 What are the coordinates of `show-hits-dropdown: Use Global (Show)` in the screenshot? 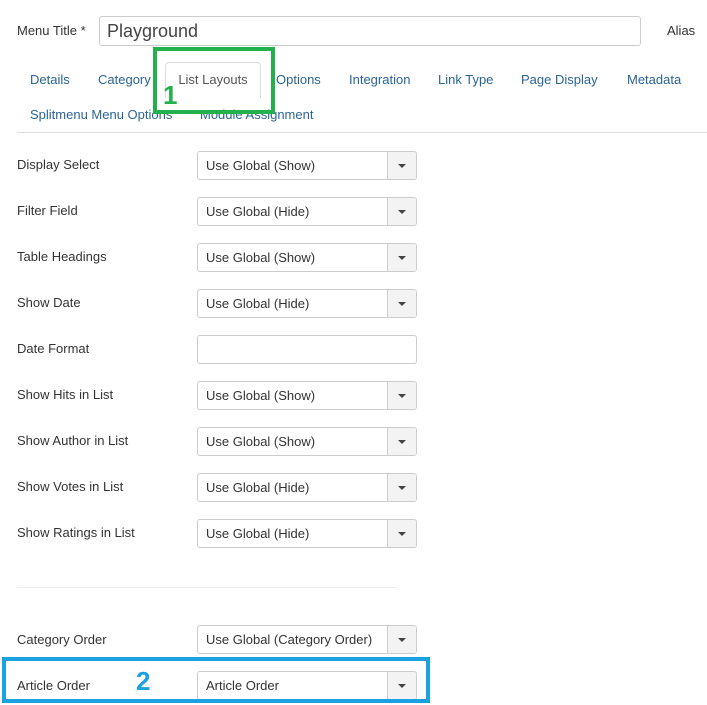 It's located at (307, 395).